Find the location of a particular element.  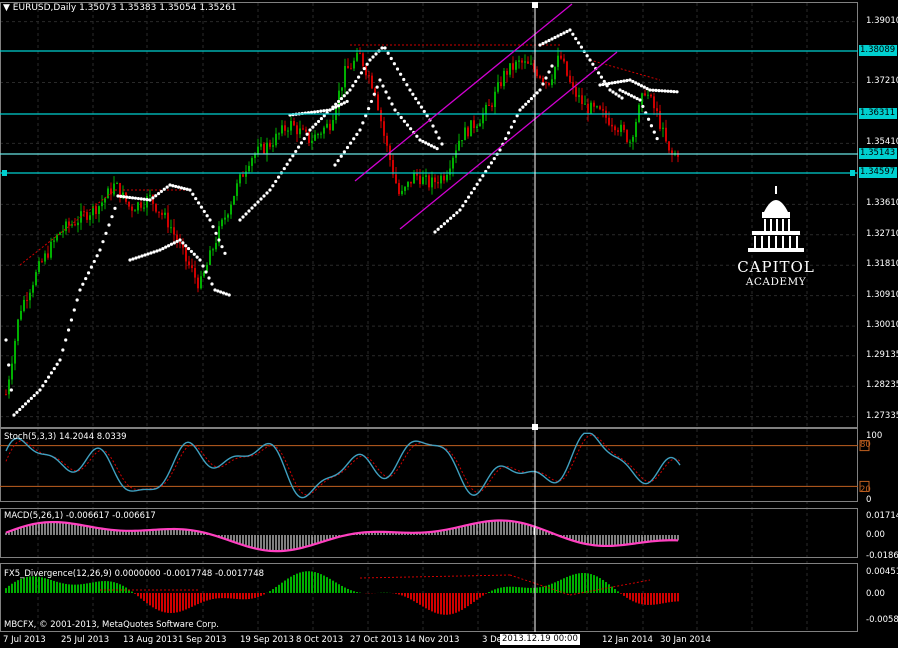

stochastic-panel is located at coordinates (435, 465).